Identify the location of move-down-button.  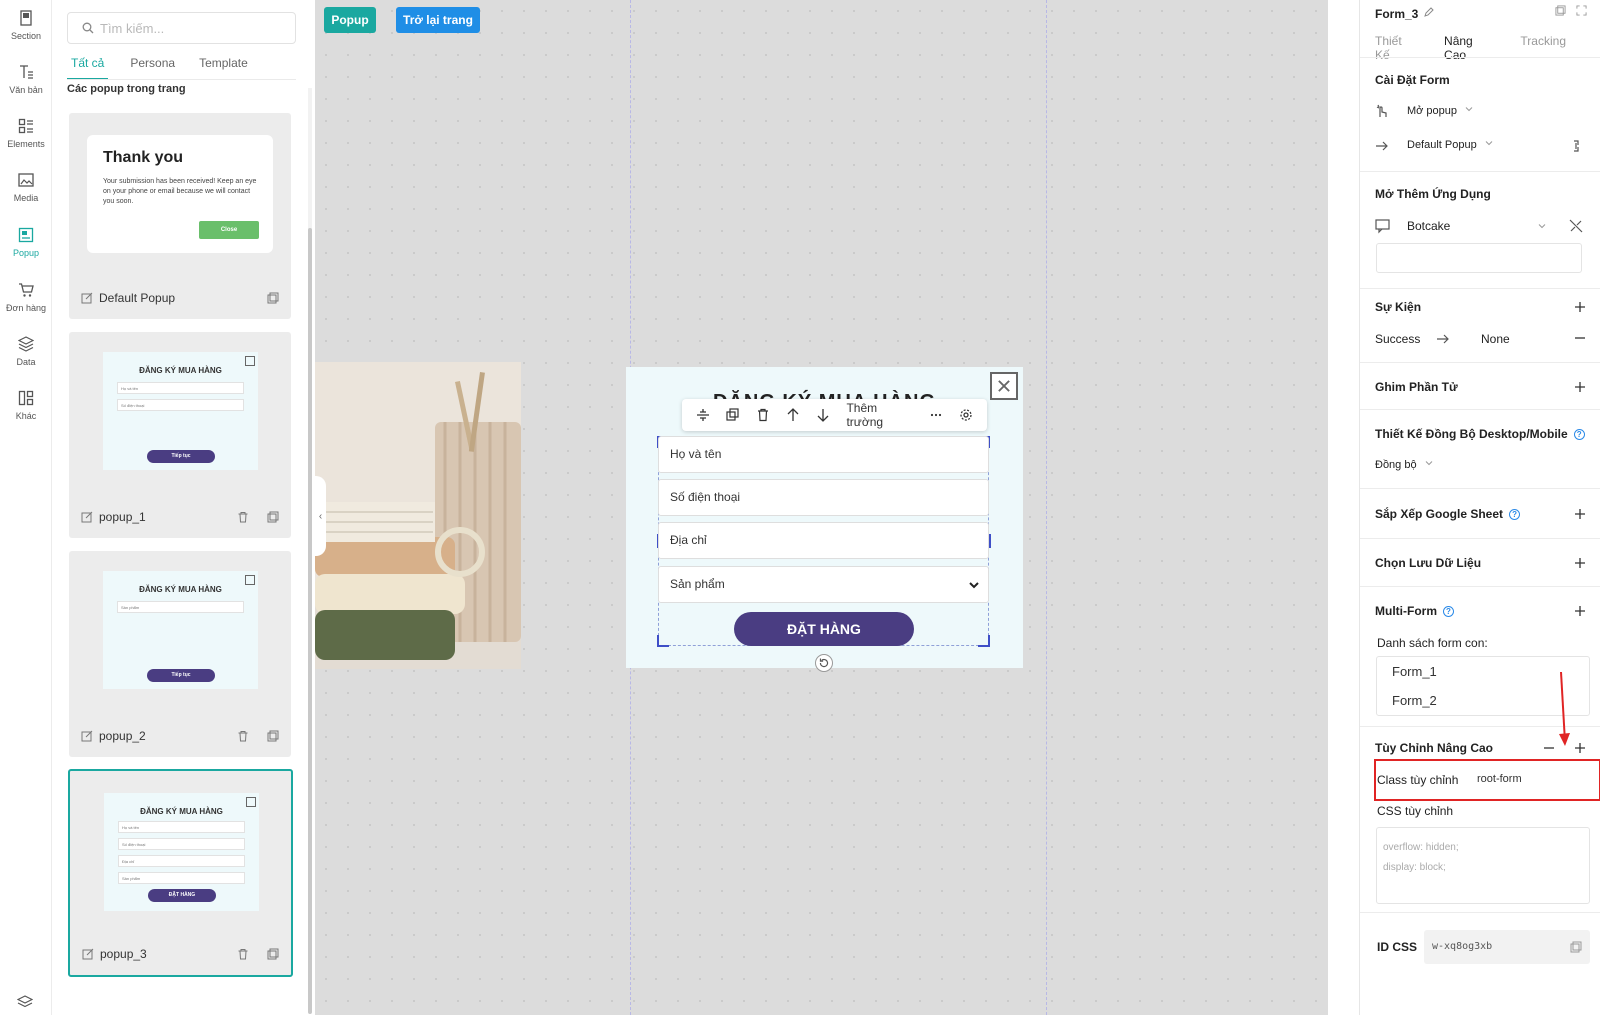
(823, 415).